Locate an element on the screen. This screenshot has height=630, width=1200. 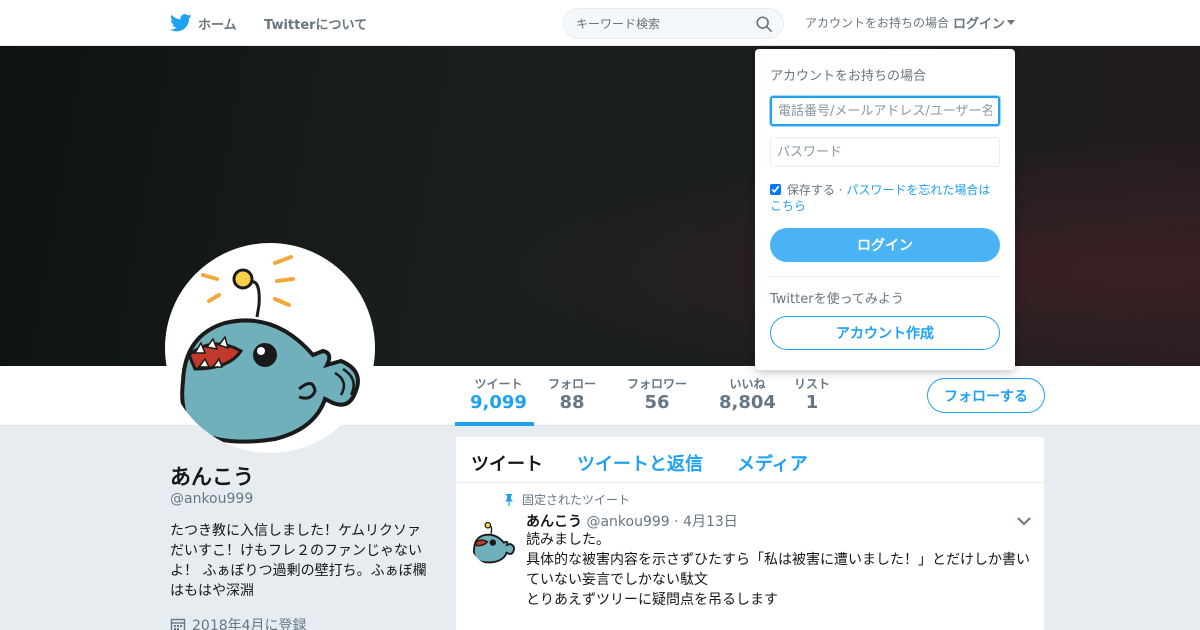
tweet-author-name: あんこう is located at coordinates (554, 522).